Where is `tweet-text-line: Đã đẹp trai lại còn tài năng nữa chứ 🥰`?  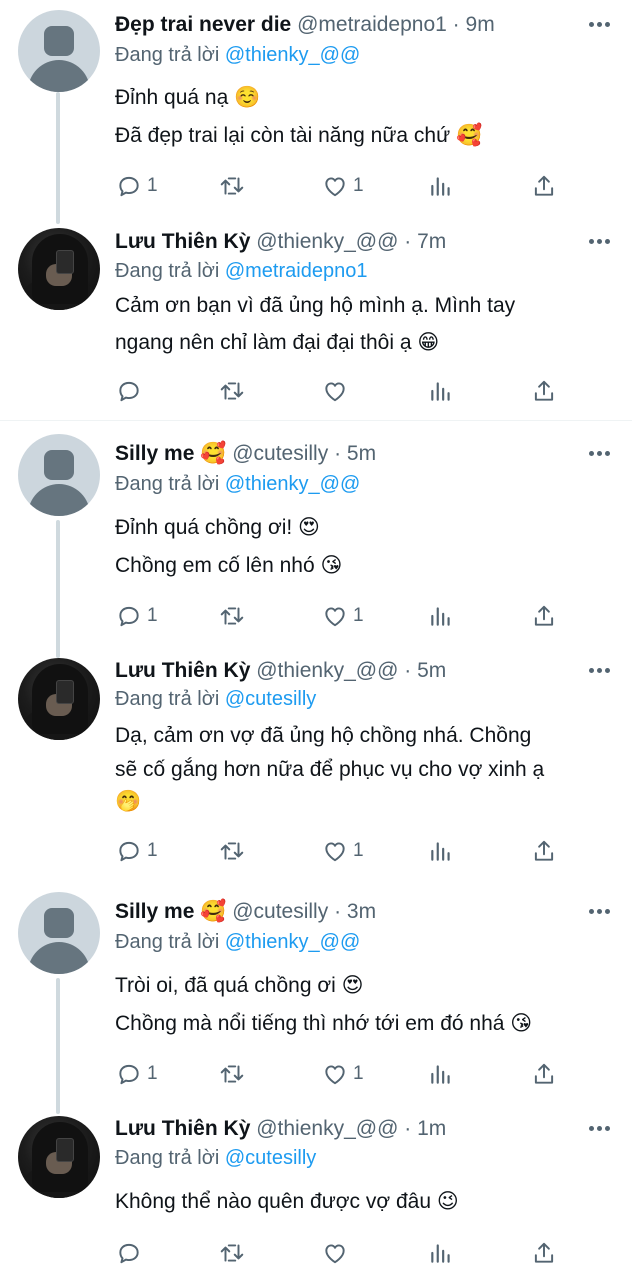 tweet-text-line: Đã đẹp trai lại còn tài năng nữa chứ 🥰 is located at coordinates (299, 135).